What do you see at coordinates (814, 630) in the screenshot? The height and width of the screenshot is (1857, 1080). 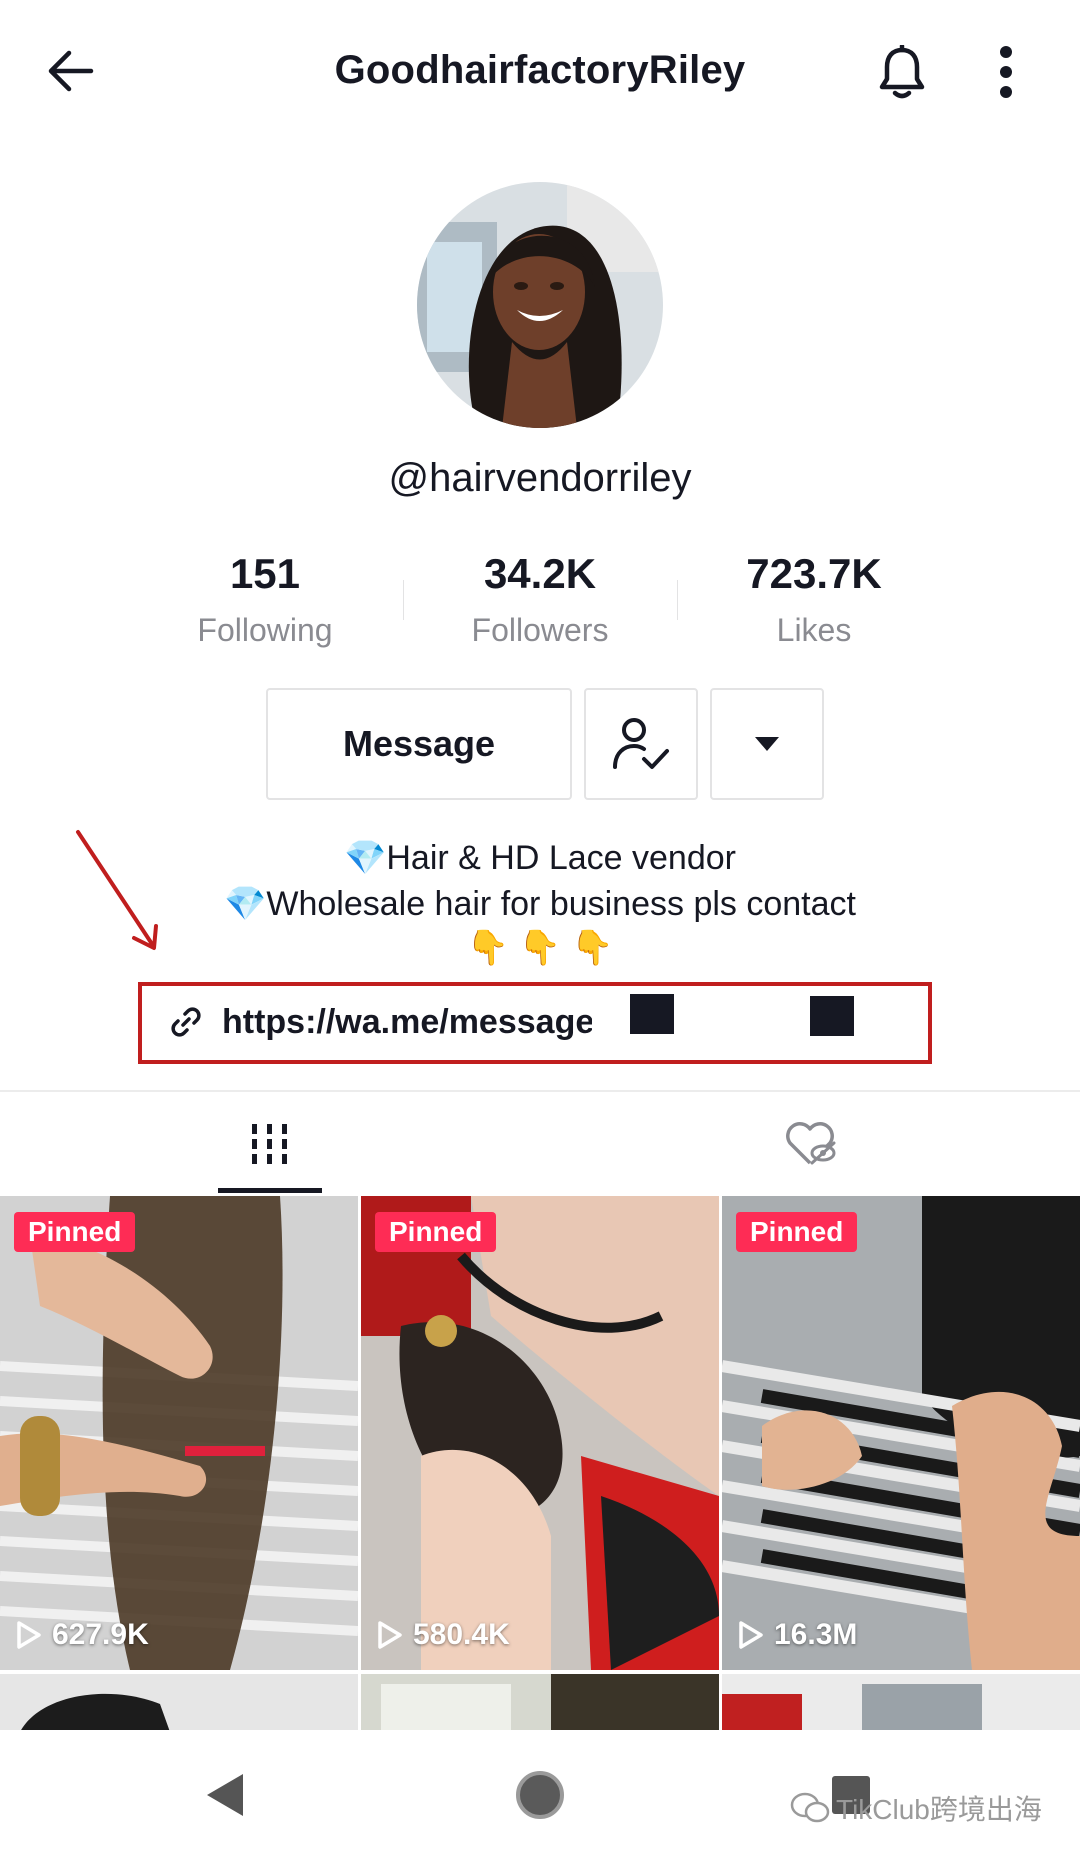 I see `stat-label: Likes` at bounding box center [814, 630].